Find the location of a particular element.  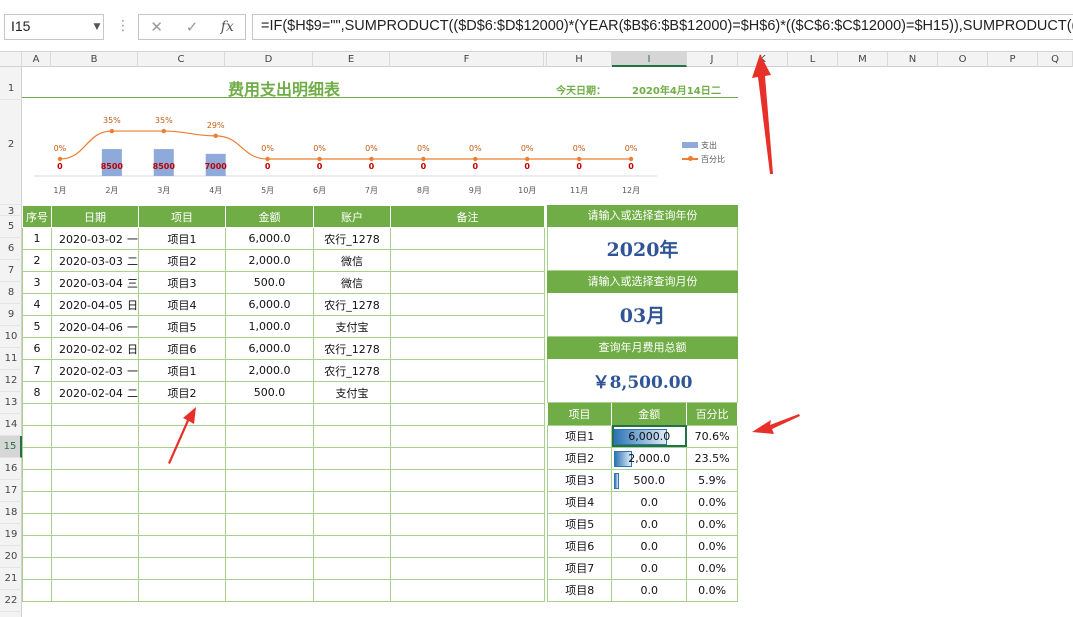

column-header: L is located at coordinates (813, 59).